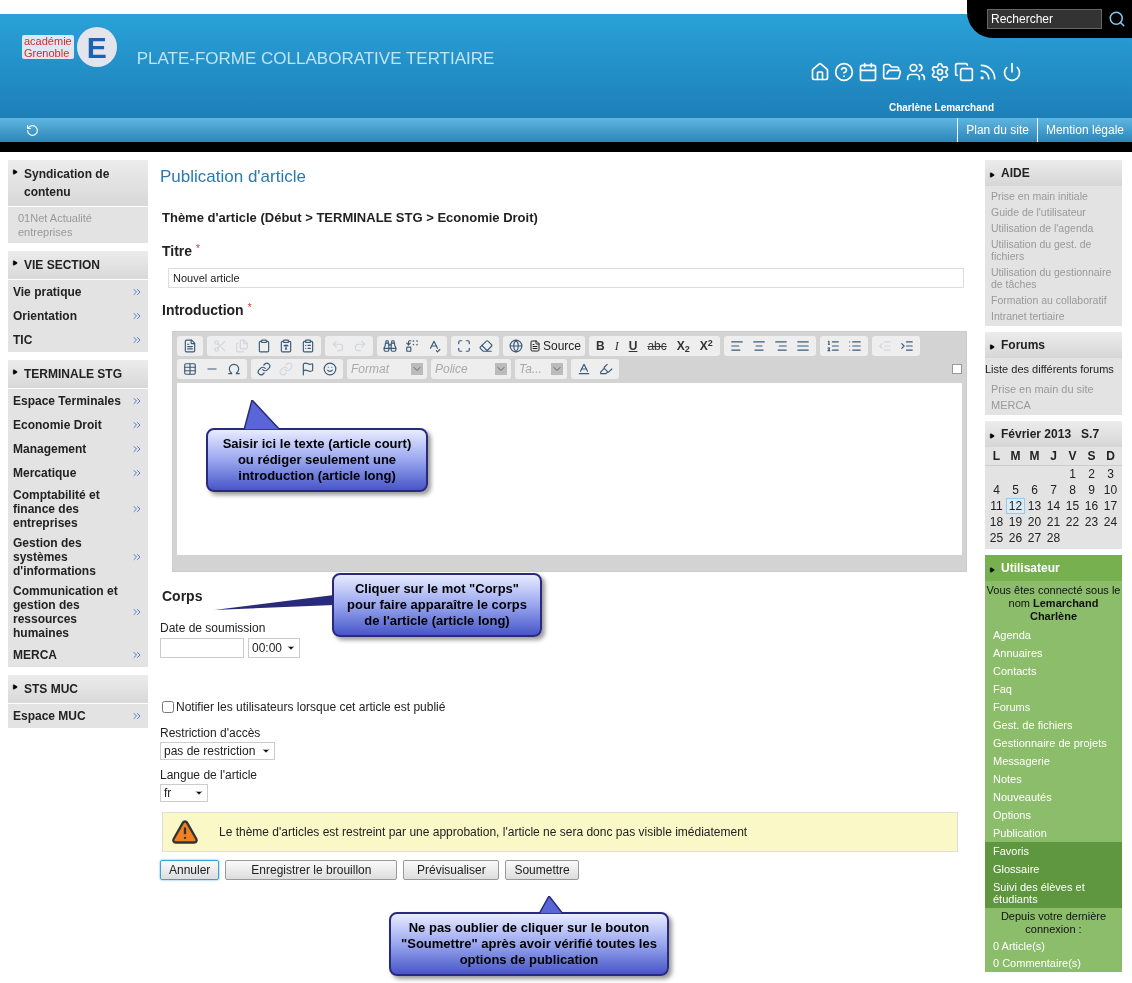 The image size is (1132, 983). Describe the element at coordinates (311, 870) in the screenshot. I see `form-button: Enregistrer le brouillon` at that location.